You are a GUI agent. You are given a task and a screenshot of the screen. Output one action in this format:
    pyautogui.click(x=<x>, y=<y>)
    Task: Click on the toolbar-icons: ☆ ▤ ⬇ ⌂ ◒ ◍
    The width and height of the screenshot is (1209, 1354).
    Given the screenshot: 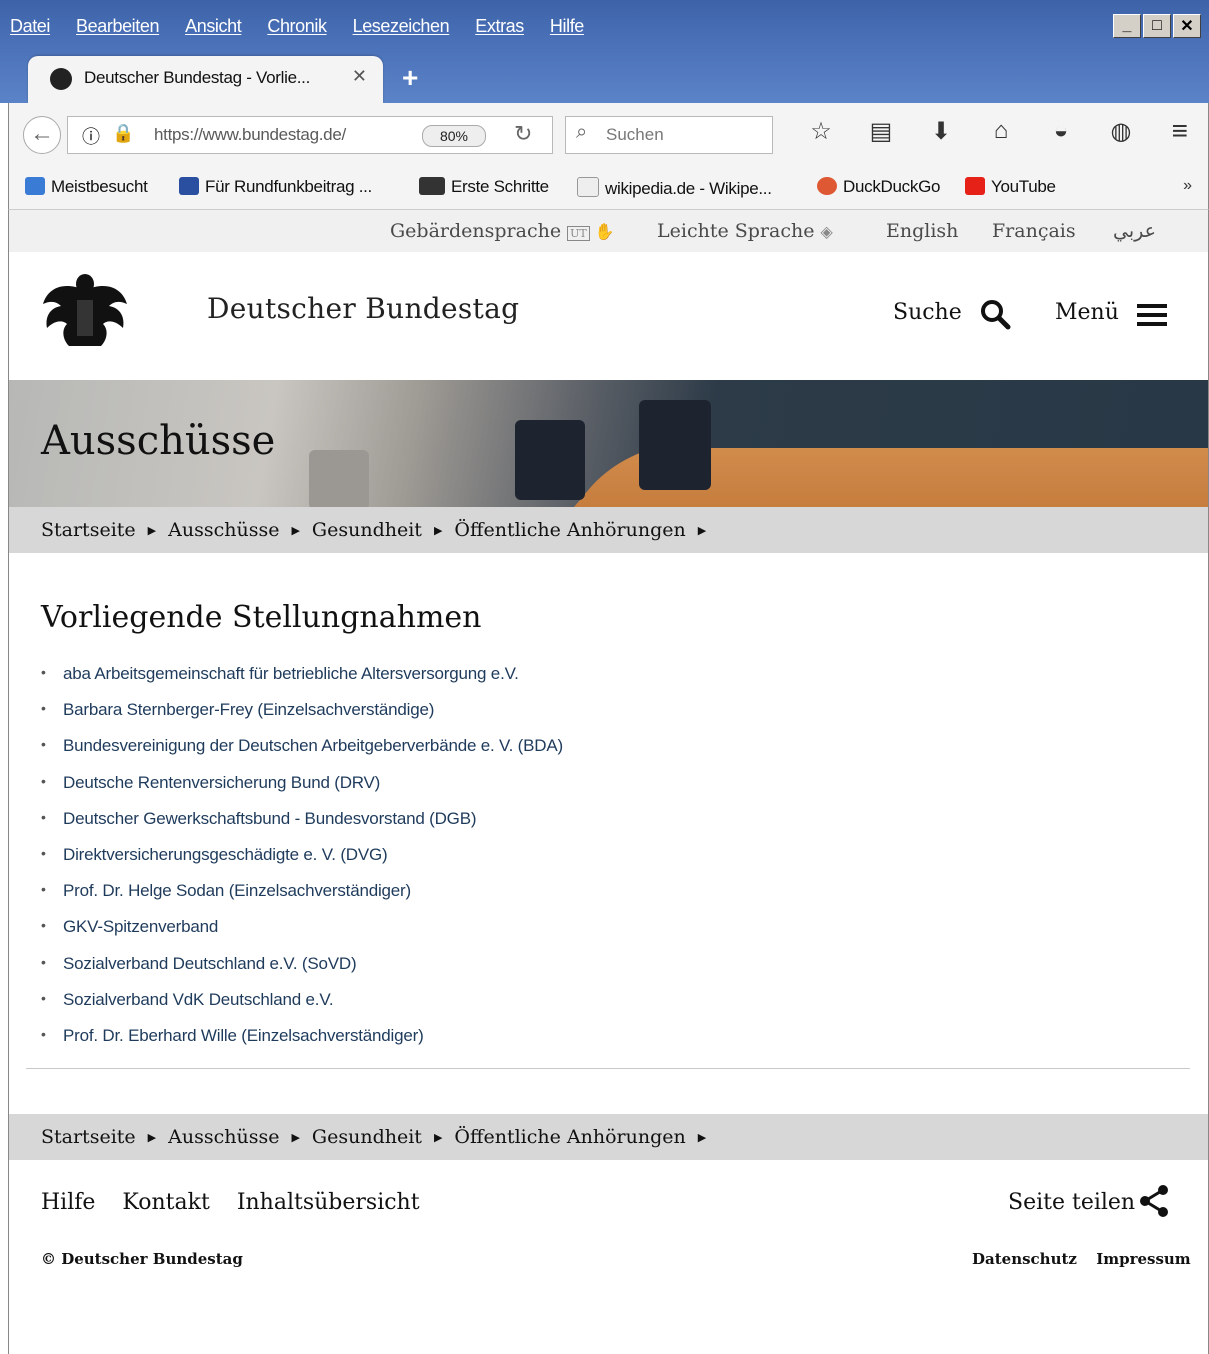 What is the action you would take?
    pyautogui.click(x=971, y=131)
    